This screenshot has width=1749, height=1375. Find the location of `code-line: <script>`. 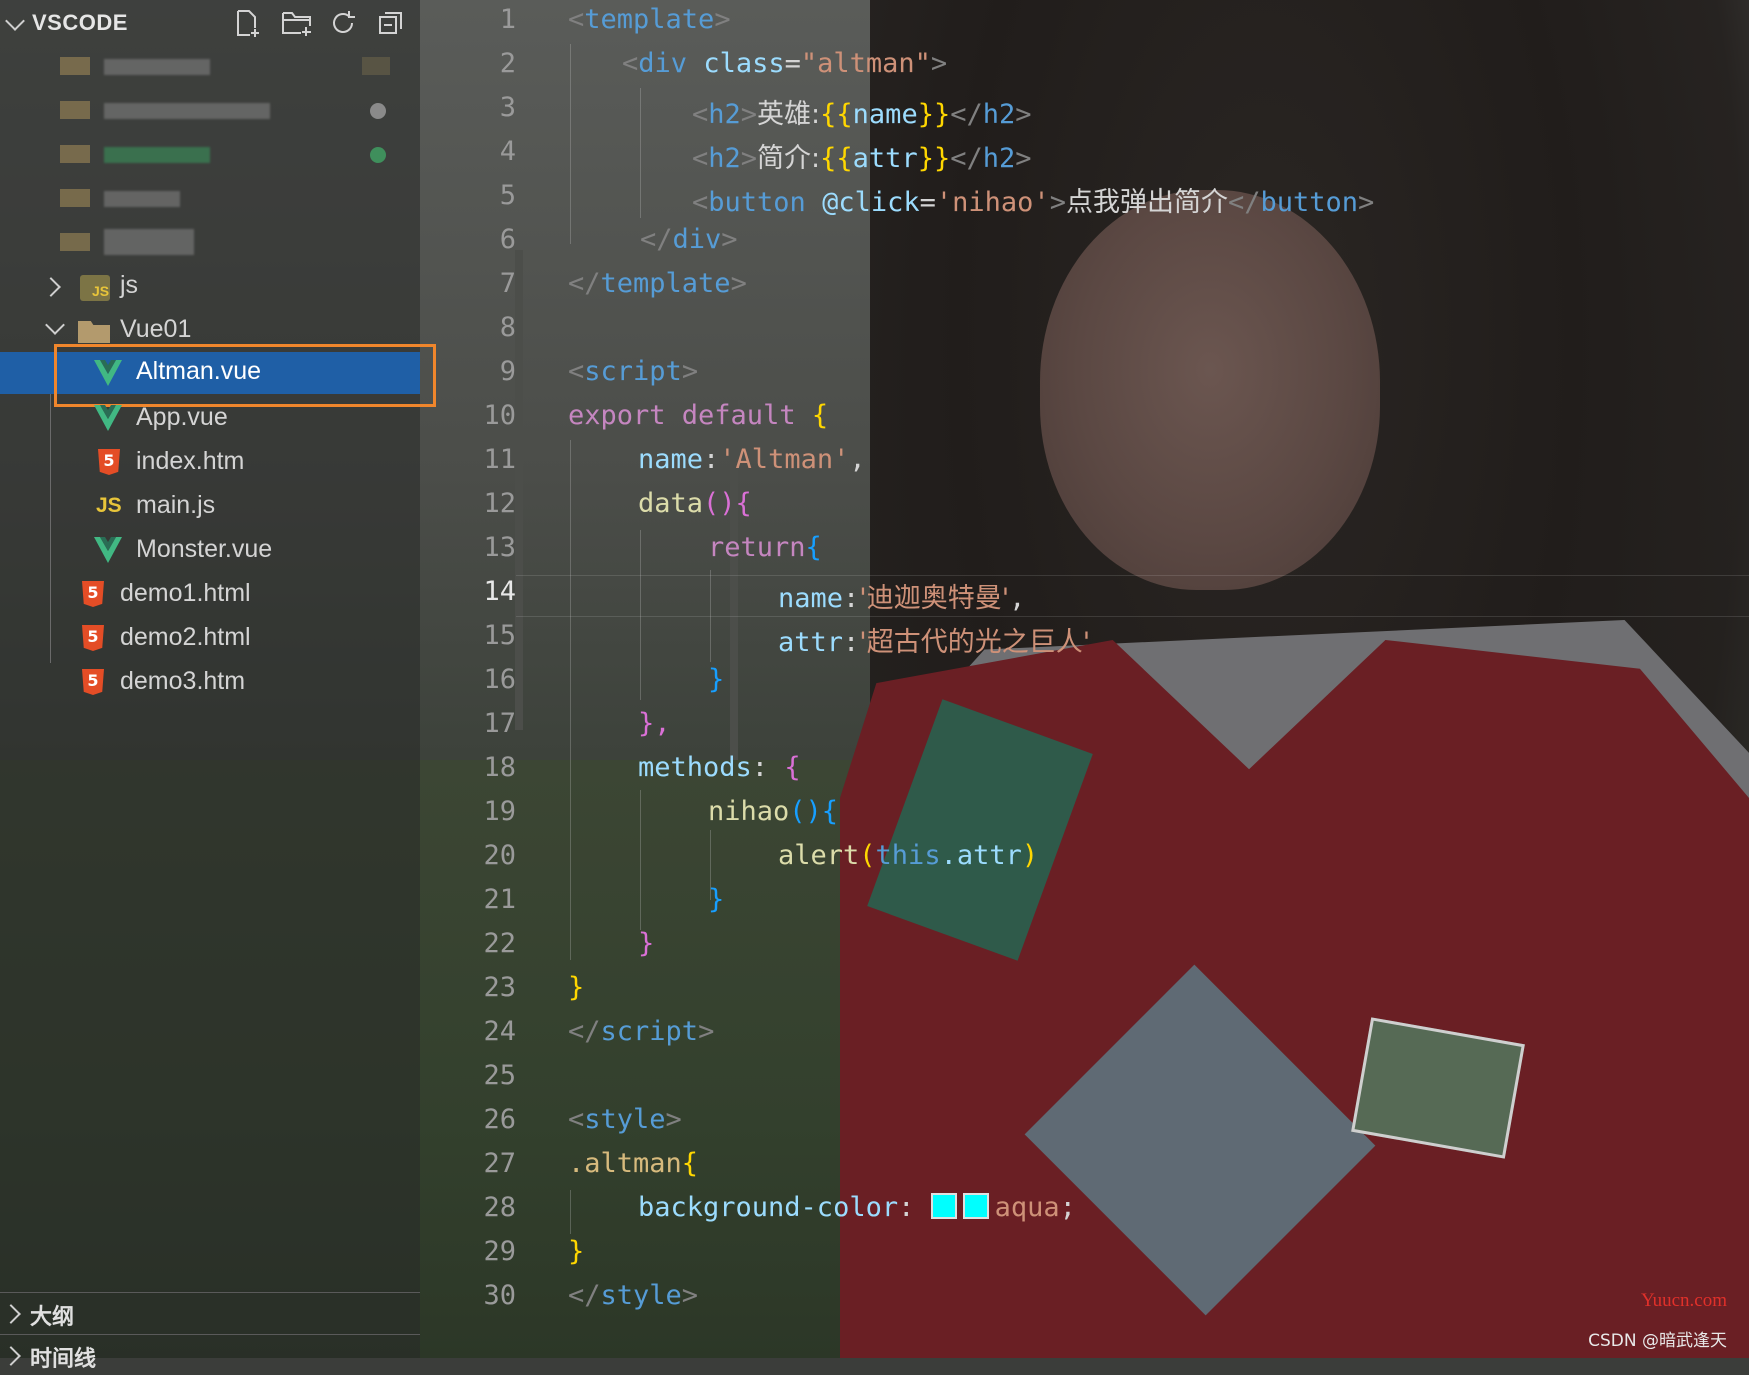

code-line: <script> is located at coordinates (1084, 374).